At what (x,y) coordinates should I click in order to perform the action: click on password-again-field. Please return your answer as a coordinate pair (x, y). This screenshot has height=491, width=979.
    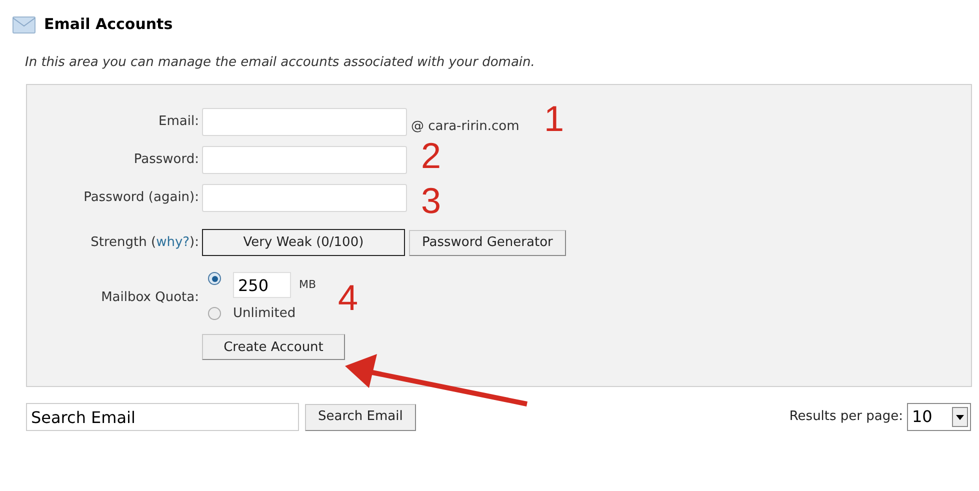
    Looking at the image, I should click on (304, 198).